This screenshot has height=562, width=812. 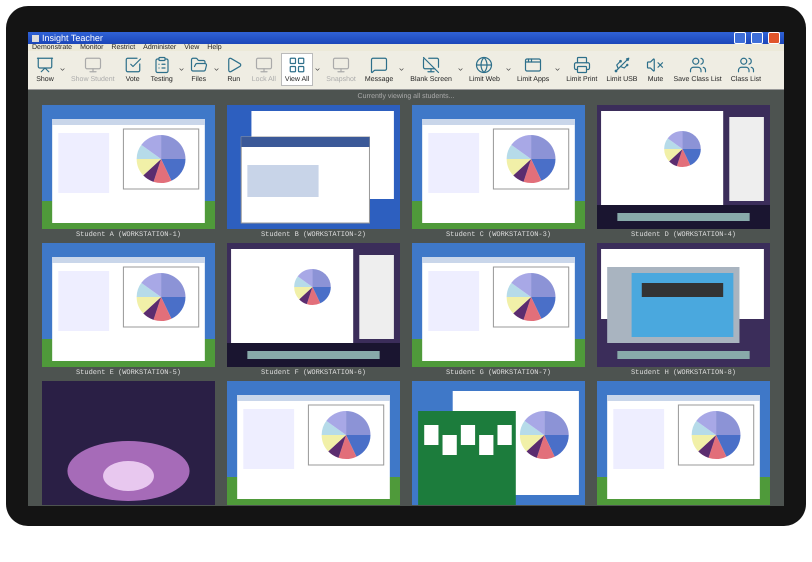 I want to click on vote-icon, so click(x=133, y=65).